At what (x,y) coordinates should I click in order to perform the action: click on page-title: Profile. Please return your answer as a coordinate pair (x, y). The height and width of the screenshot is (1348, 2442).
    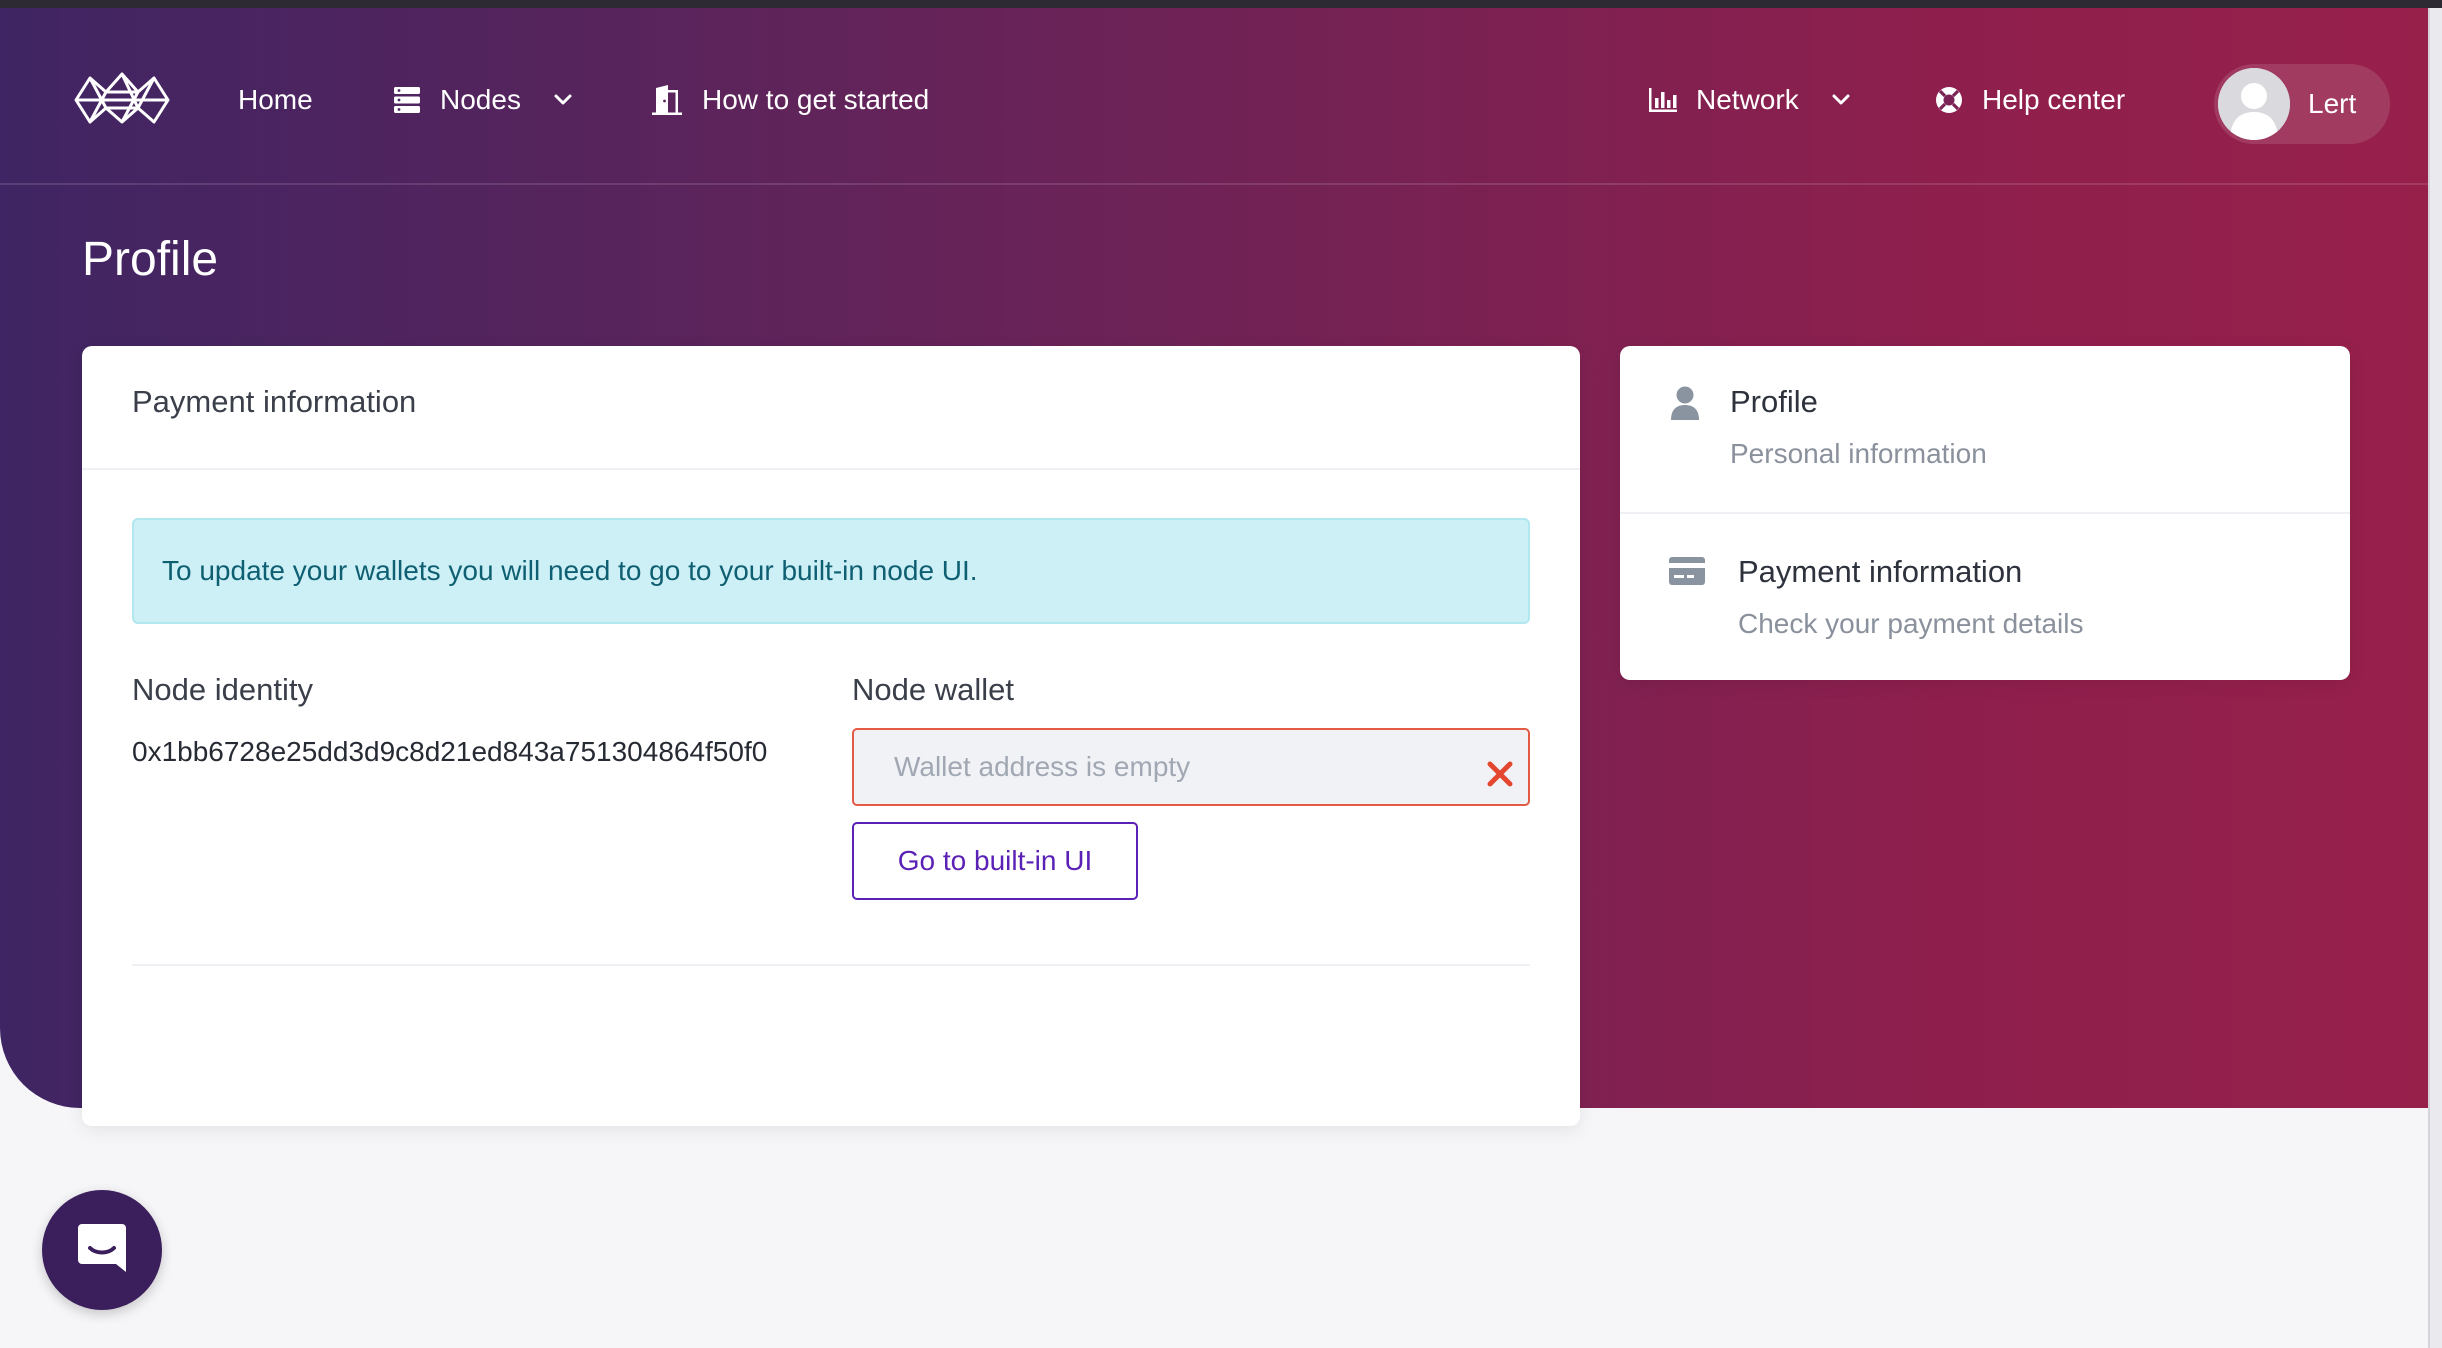
    Looking at the image, I should click on (150, 259).